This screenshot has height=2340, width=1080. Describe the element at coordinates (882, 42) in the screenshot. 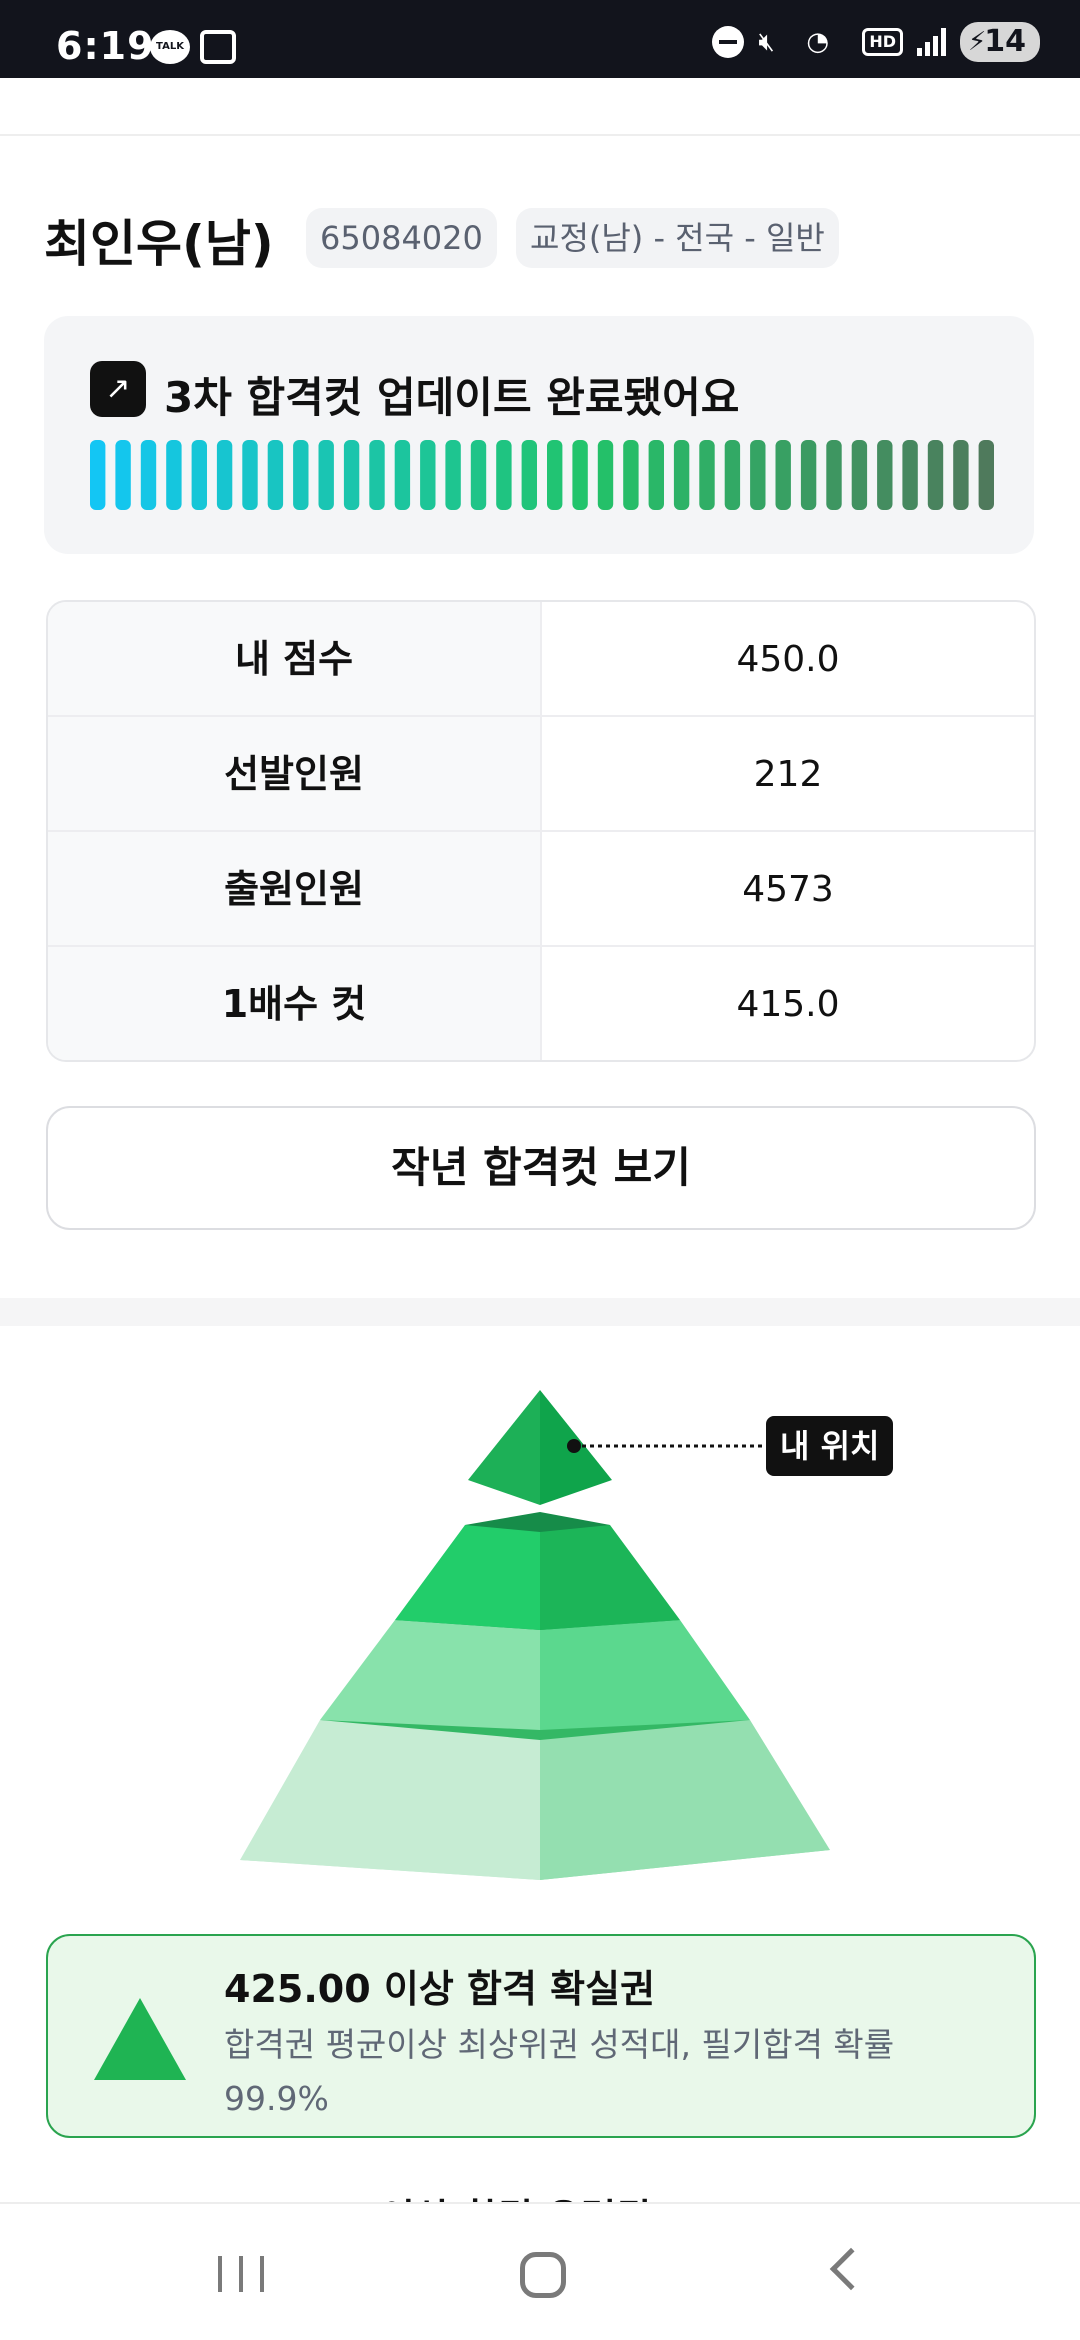

I see `hd-icon: HD` at that location.